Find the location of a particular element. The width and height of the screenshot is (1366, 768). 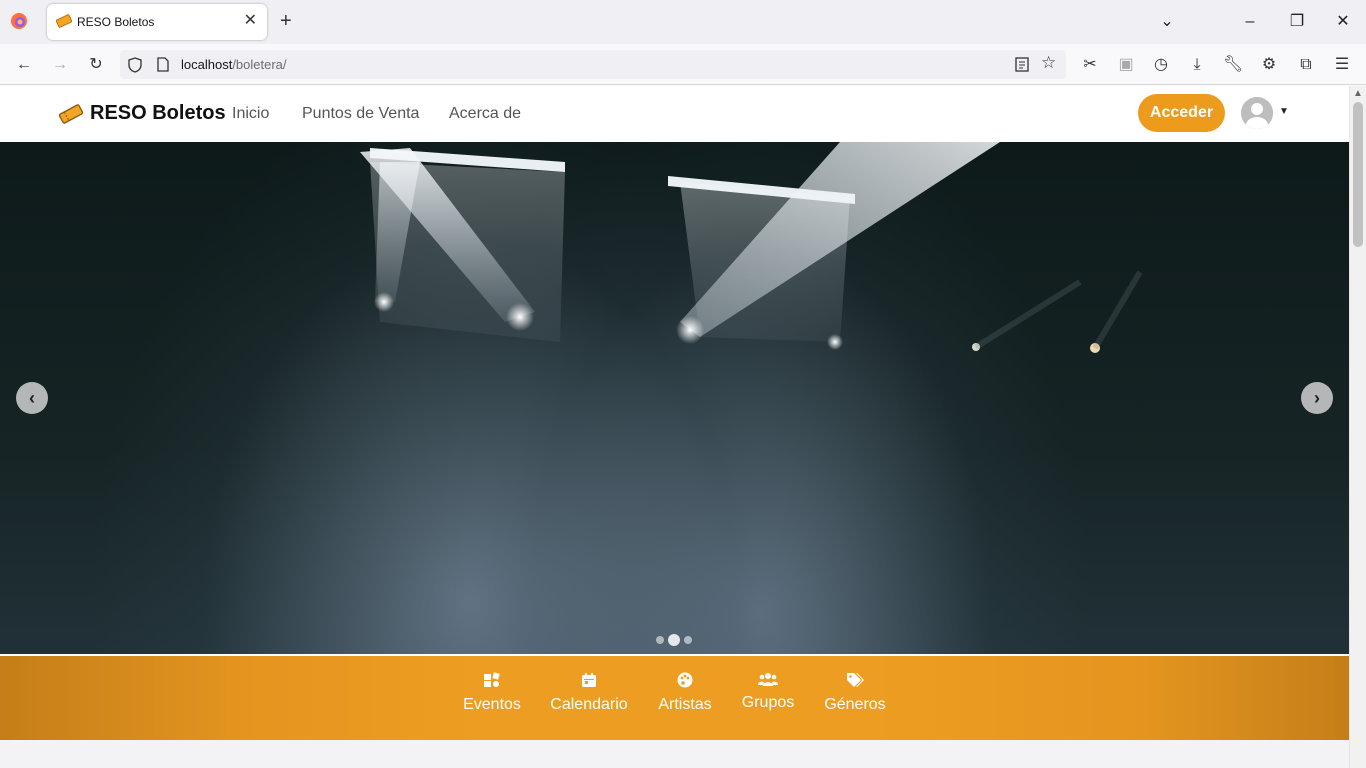

forward-icon: → is located at coordinates (60, 65).